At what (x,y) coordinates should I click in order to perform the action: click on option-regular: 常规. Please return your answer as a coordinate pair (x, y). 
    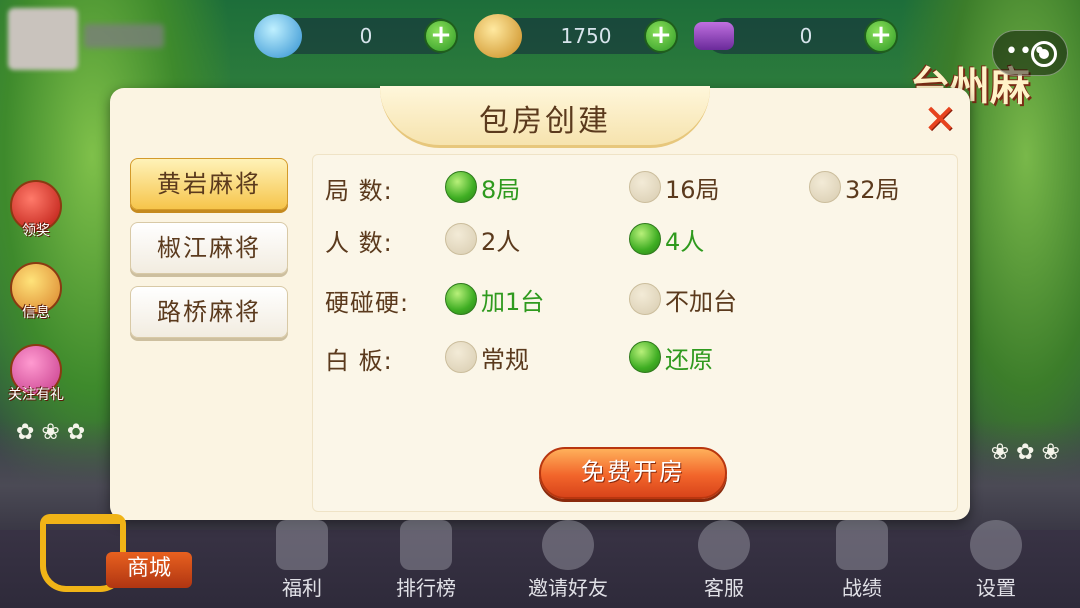
    Looking at the image, I should click on (487, 357).